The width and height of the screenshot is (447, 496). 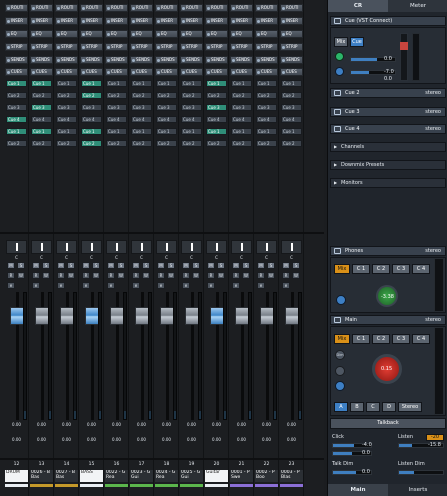 What do you see at coordinates (357, 407) in the screenshot?
I see `speaker-b-button: B` at bounding box center [357, 407].